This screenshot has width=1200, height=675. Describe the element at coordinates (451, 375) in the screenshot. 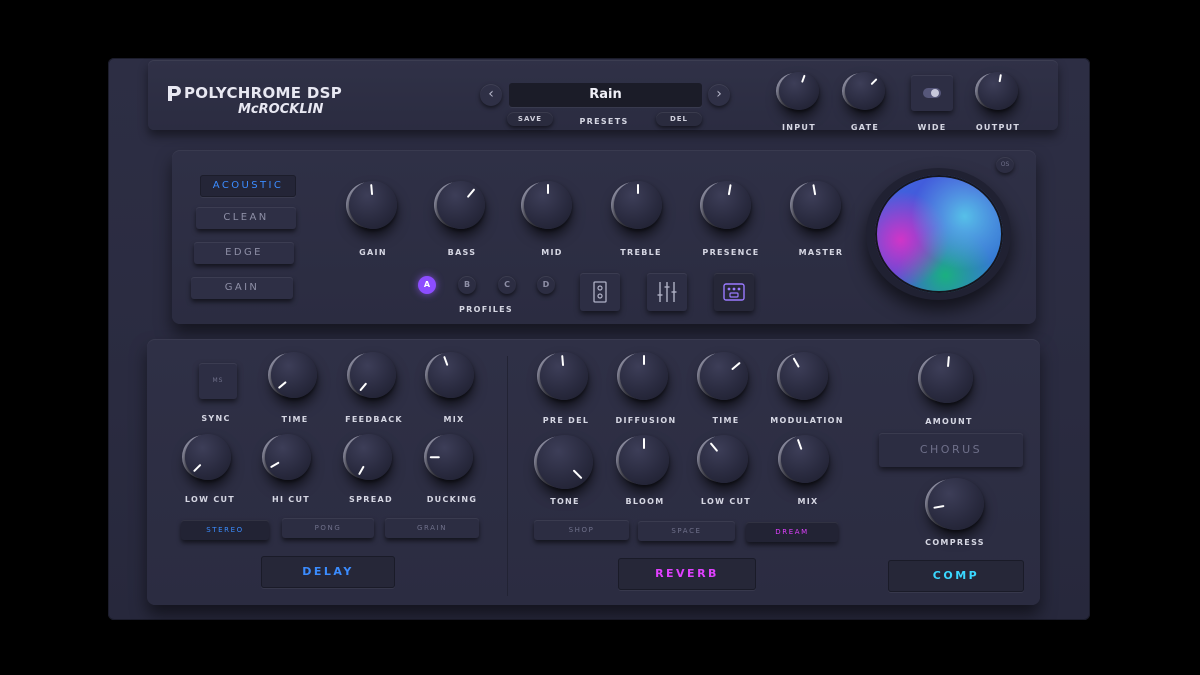

I see `delay-mix-knob` at that location.